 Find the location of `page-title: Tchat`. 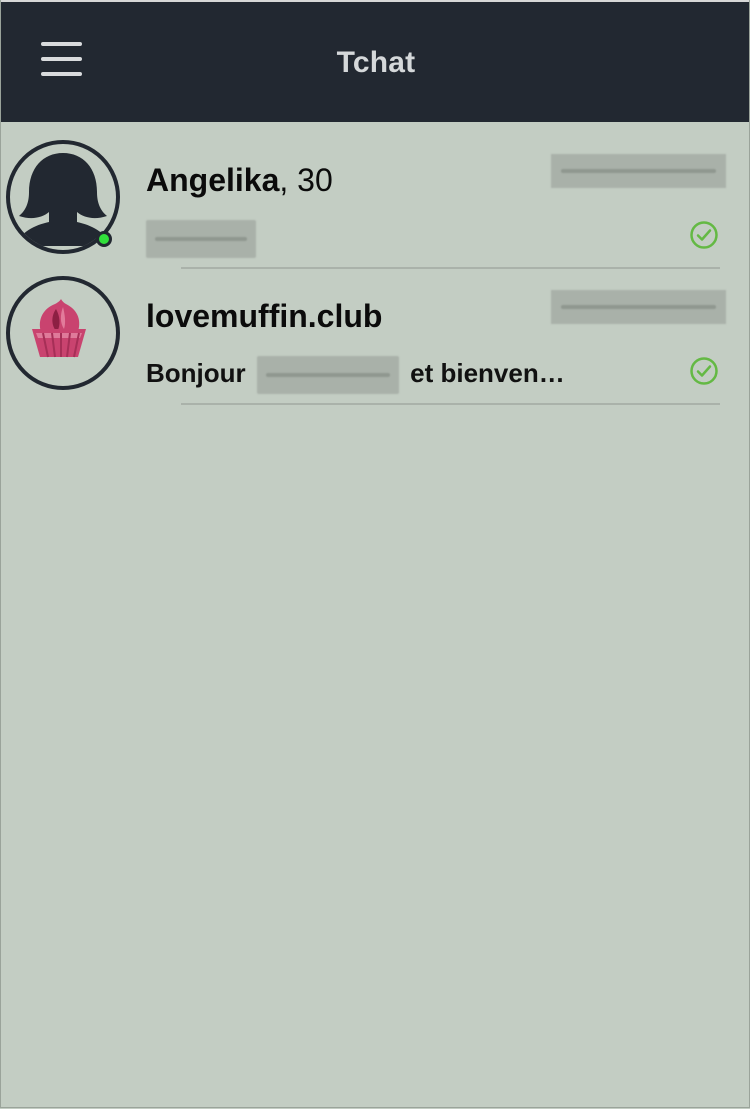

page-title: Tchat is located at coordinates (376, 62).